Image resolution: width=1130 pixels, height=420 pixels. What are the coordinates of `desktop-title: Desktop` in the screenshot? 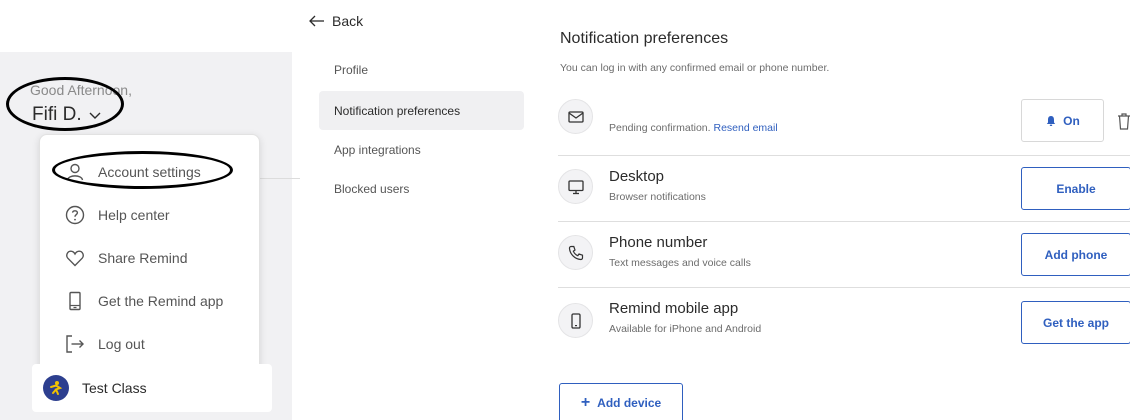 It's located at (637, 176).